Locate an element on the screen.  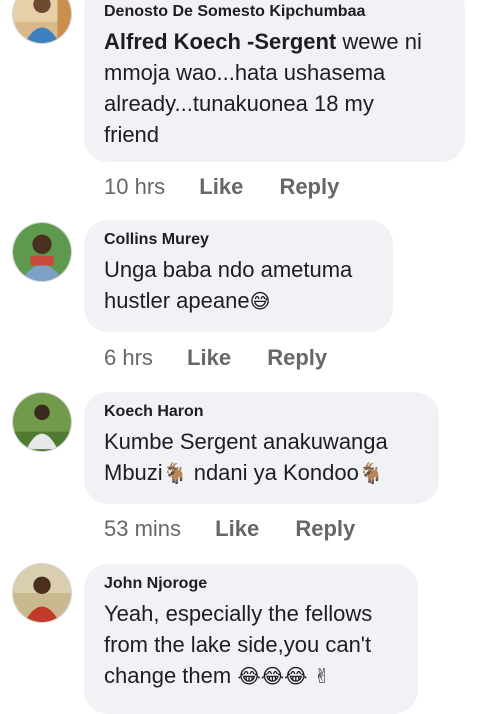
comment-timestamp: 10 hrs is located at coordinates (135, 186).